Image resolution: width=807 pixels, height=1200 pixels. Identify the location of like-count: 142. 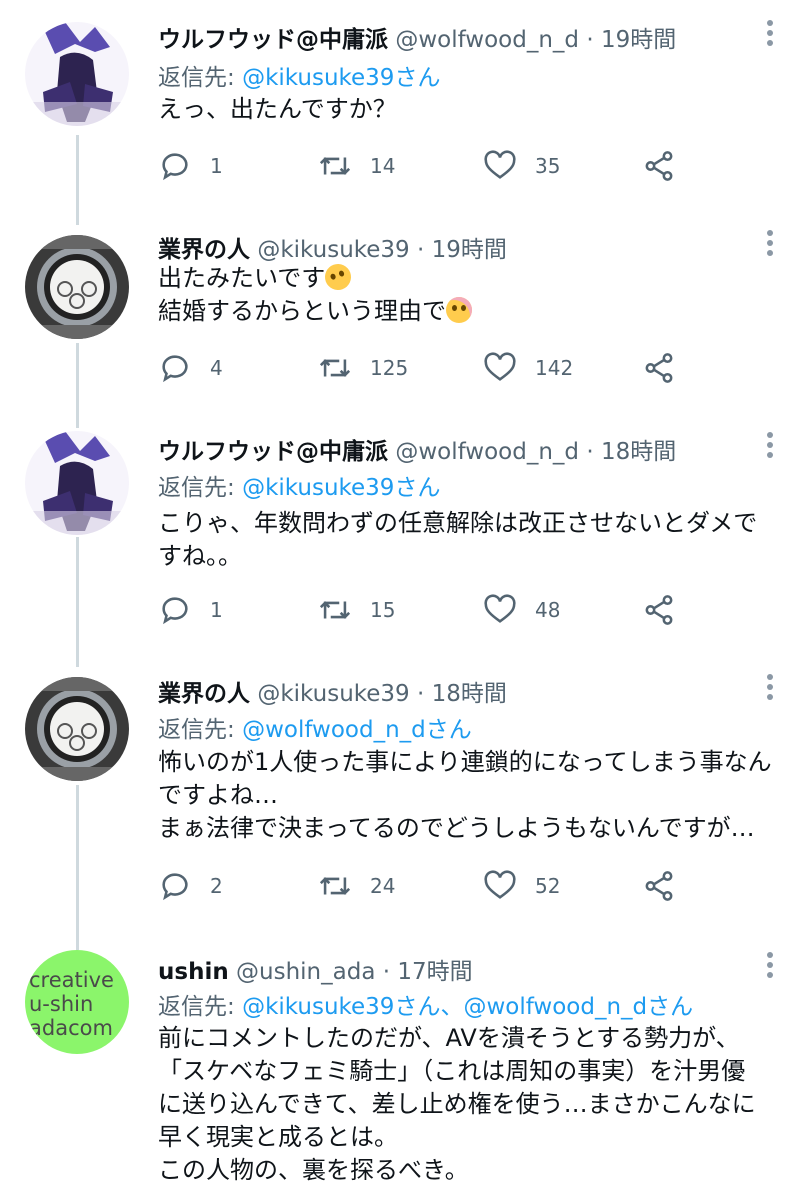
(554, 368).